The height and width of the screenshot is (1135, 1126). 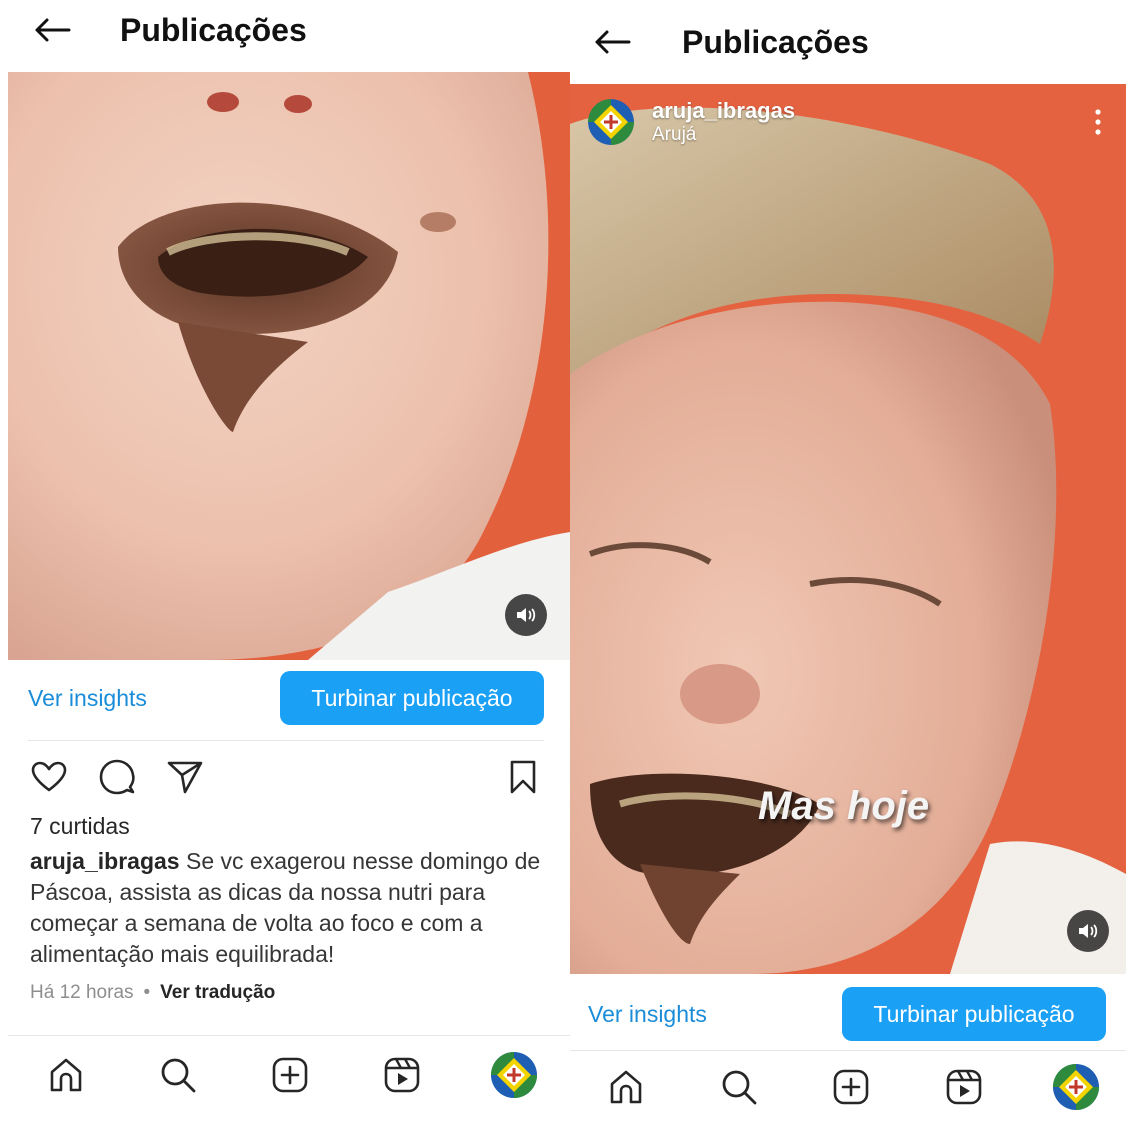 What do you see at coordinates (844, 806) in the screenshot?
I see `video-overlay-text: Mas hoje` at bounding box center [844, 806].